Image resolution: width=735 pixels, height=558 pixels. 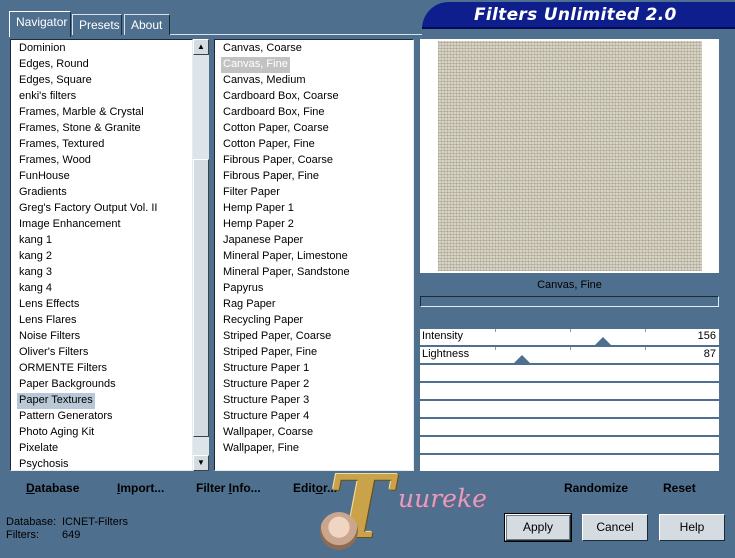 I want to click on category-list-item: kang 4, so click(x=35, y=289).